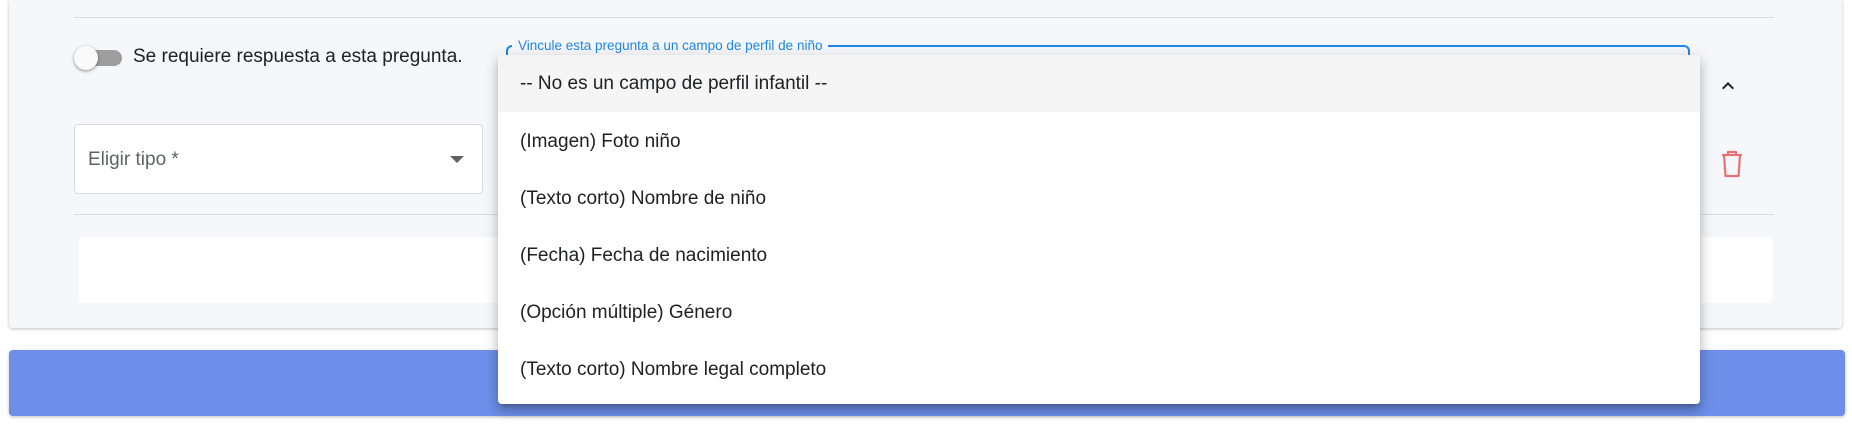 This screenshot has width=1852, height=446. I want to click on arrow-drop-down-icon, so click(457, 159).